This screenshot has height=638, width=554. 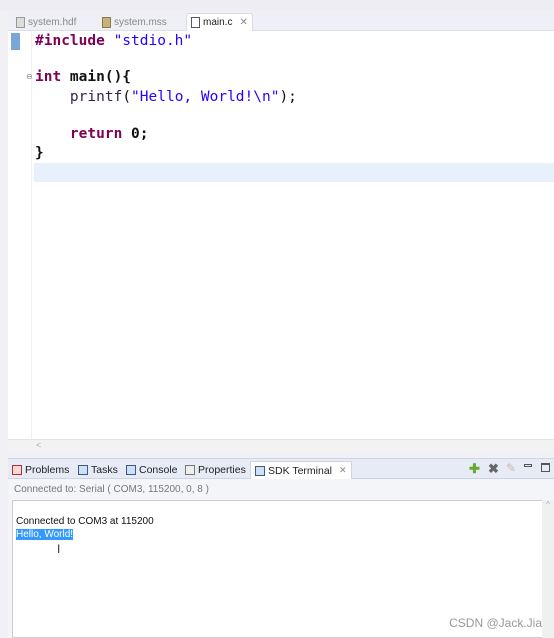 I want to click on tab-console: Console, so click(x=152, y=470).